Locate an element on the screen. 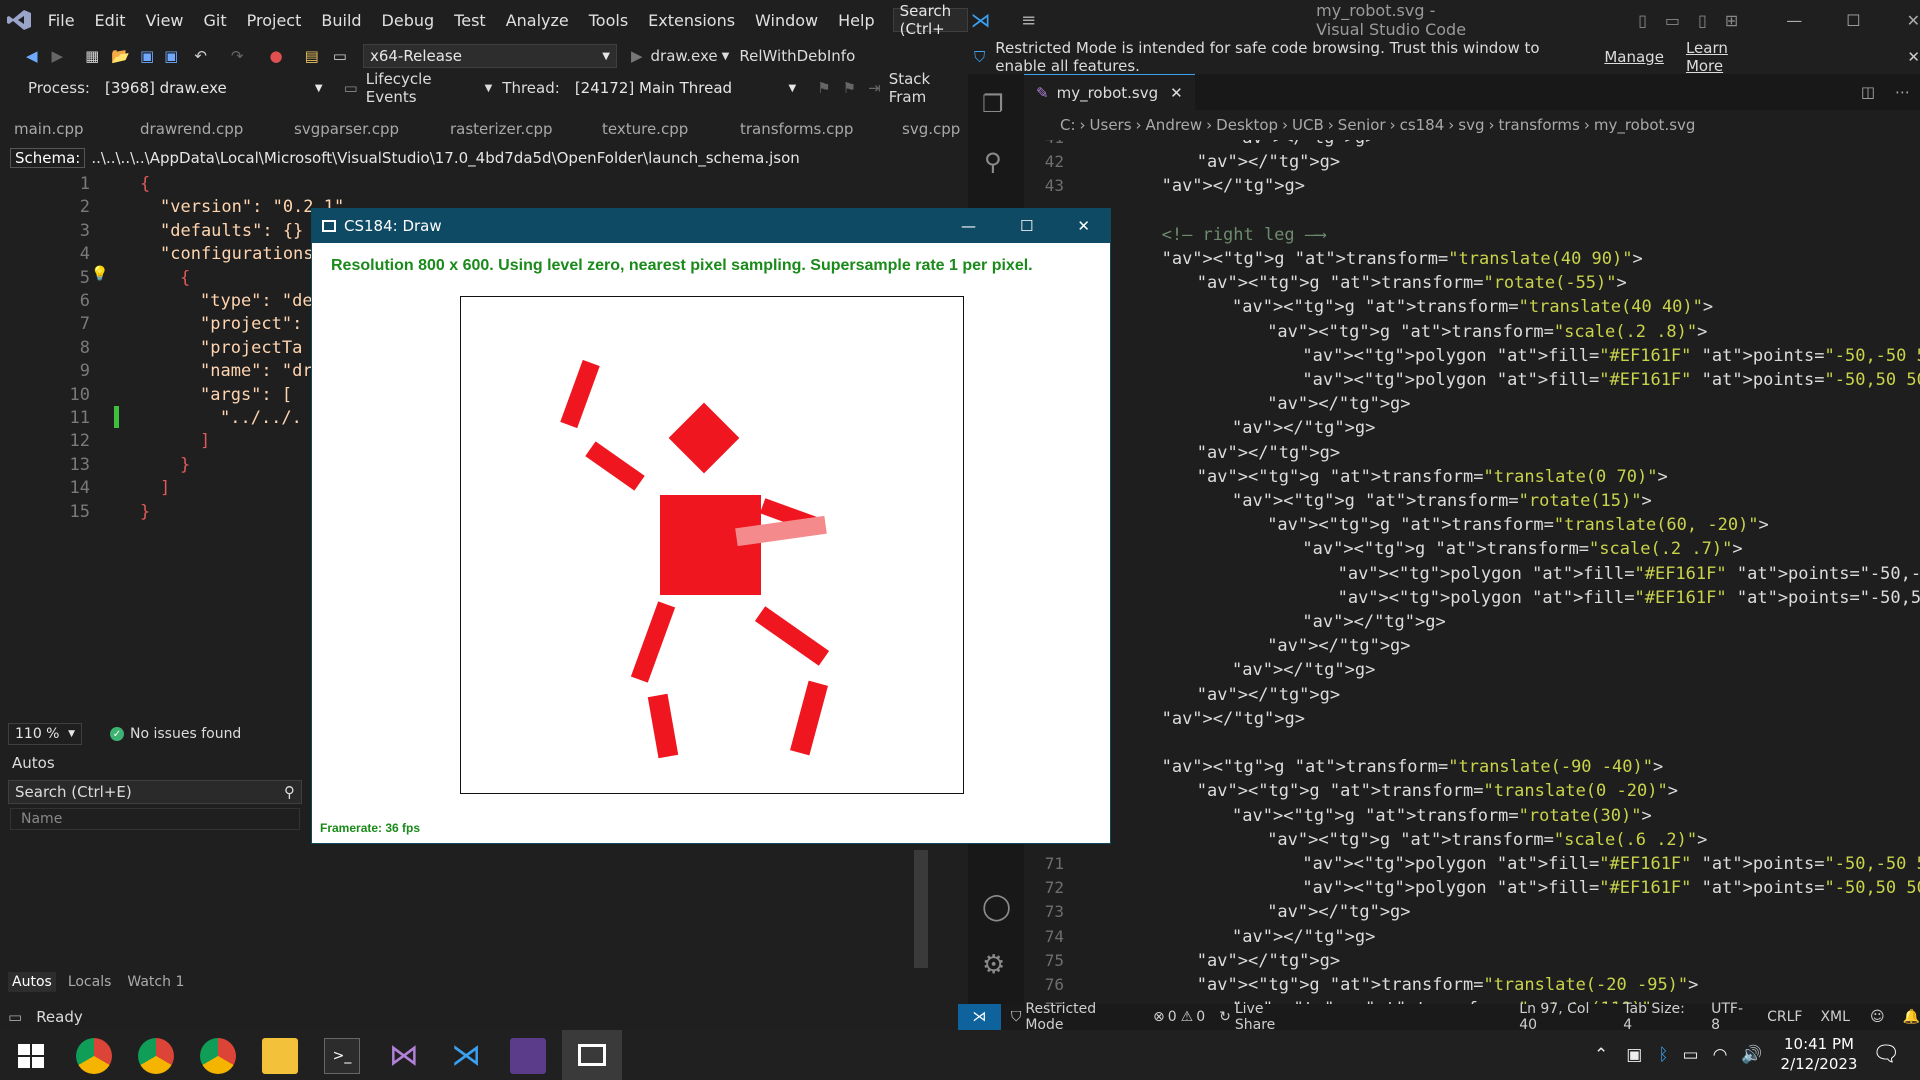 The width and height of the screenshot is (1920, 1080). undo-icon: ↶ is located at coordinates (200, 56).